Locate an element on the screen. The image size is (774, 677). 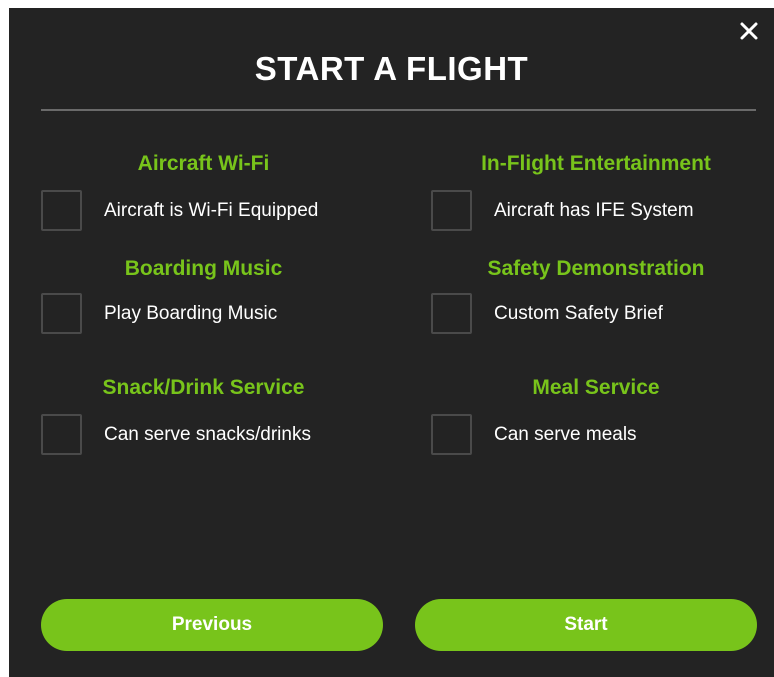
label-meals: Can serve meals is located at coordinates (565, 434).